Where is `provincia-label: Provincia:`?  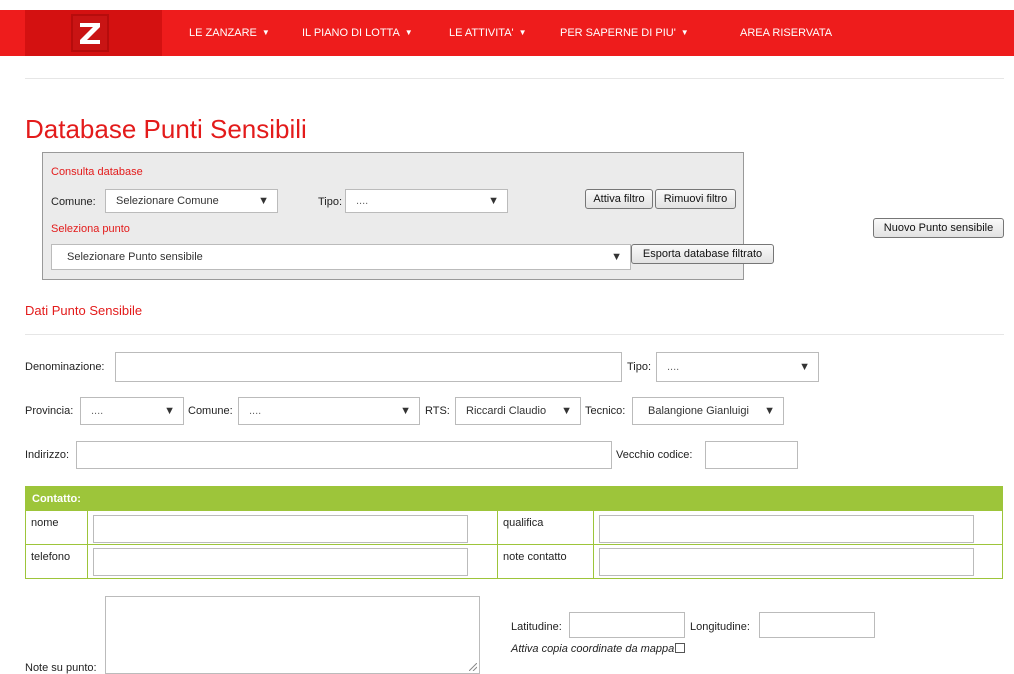 provincia-label: Provincia: is located at coordinates (49, 411).